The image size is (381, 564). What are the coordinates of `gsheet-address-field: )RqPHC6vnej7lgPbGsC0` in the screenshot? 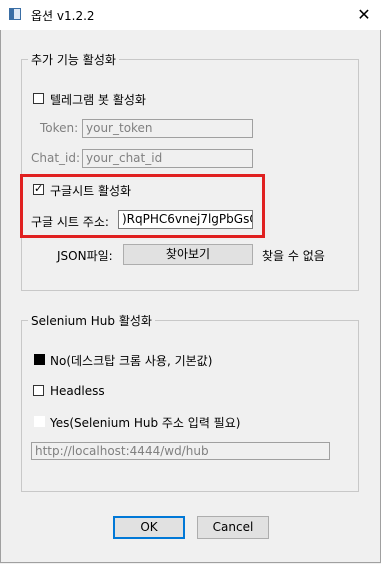 It's located at (185, 219).